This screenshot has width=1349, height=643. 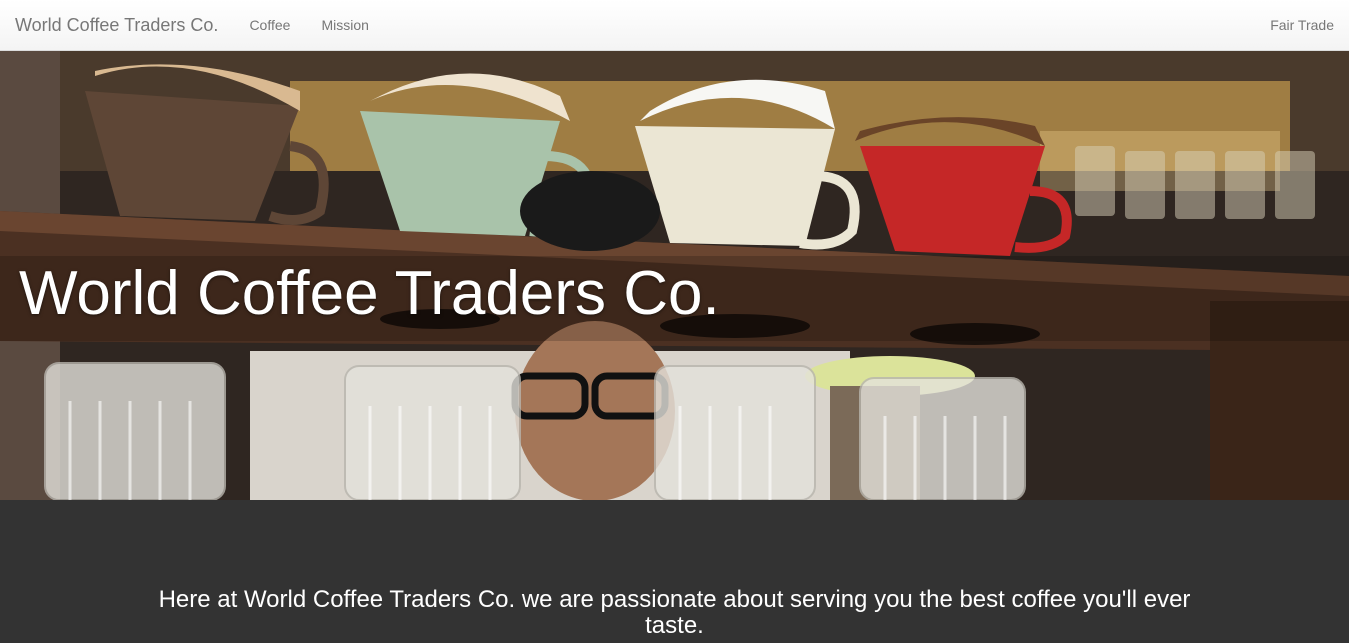 I want to click on nav-link-mission: Mission, so click(x=344, y=25).